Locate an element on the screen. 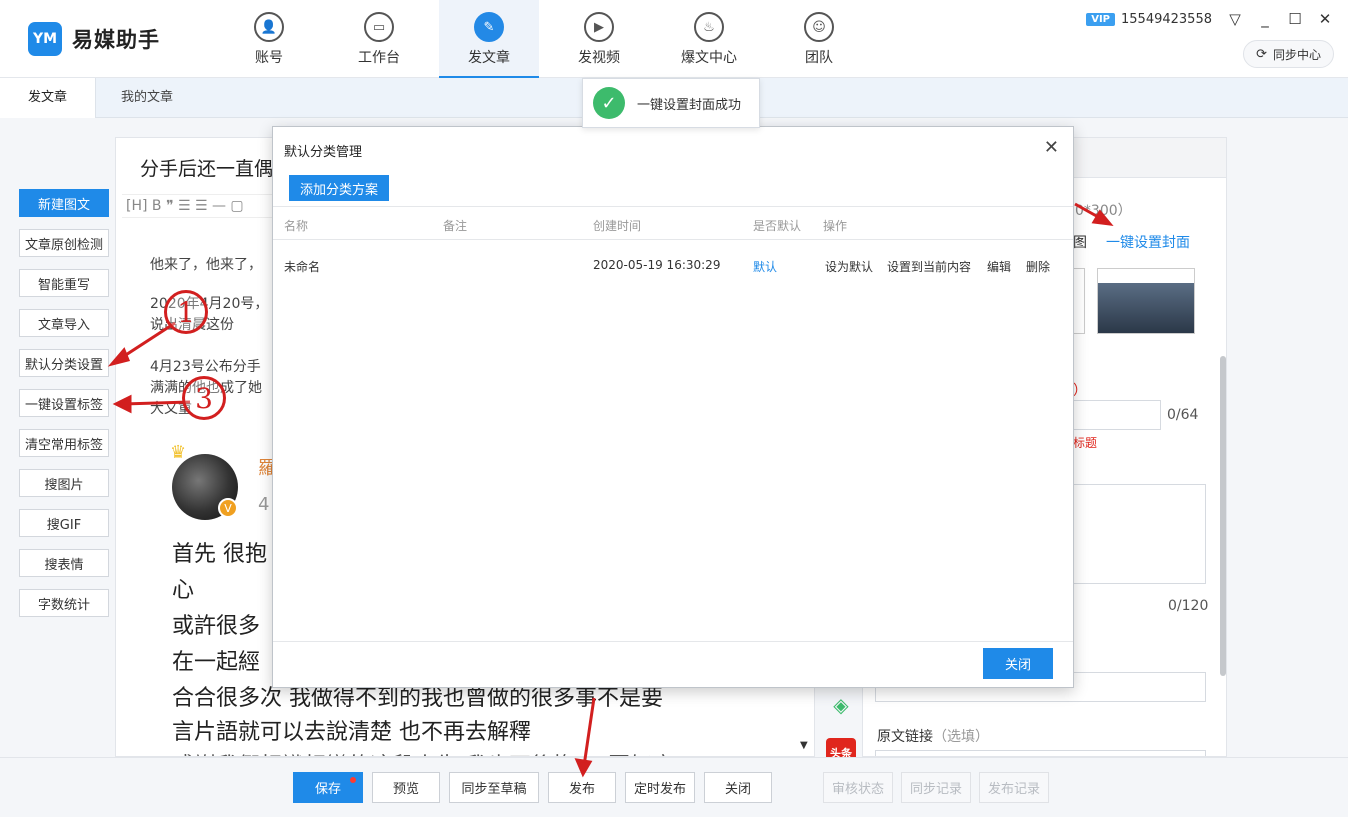 The width and height of the screenshot is (1348, 817). annotation-marker: 3 is located at coordinates (204, 398).